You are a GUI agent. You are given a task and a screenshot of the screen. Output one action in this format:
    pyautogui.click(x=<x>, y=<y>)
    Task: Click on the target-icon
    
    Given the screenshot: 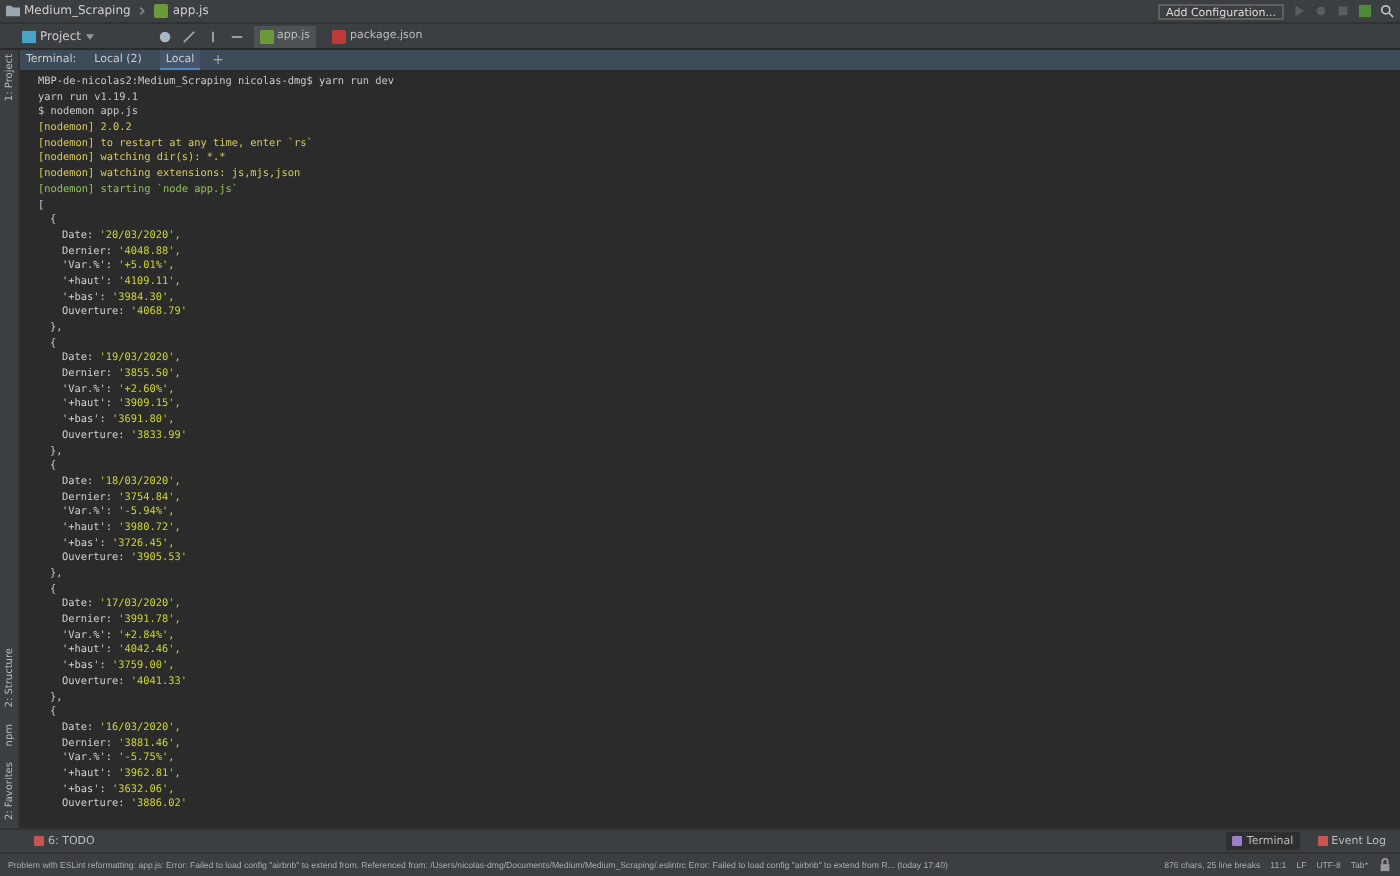 What is the action you would take?
    pyautogui.click(x=164, y=36)
    